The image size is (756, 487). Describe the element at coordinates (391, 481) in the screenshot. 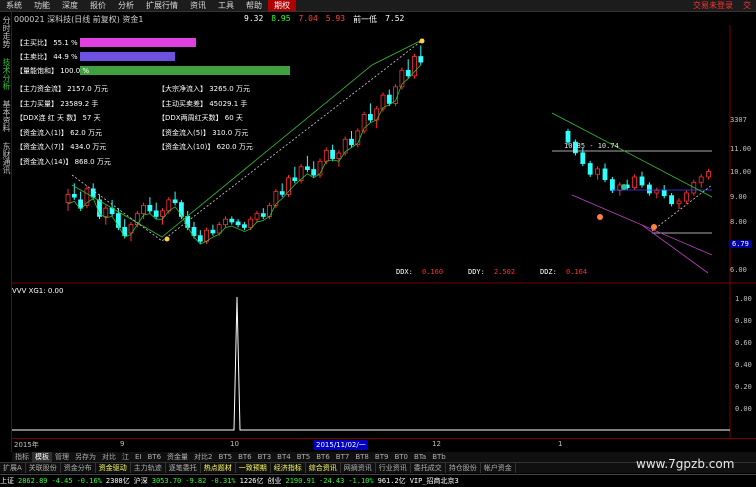

I see `status-item-14: 961.2亿` at that location.